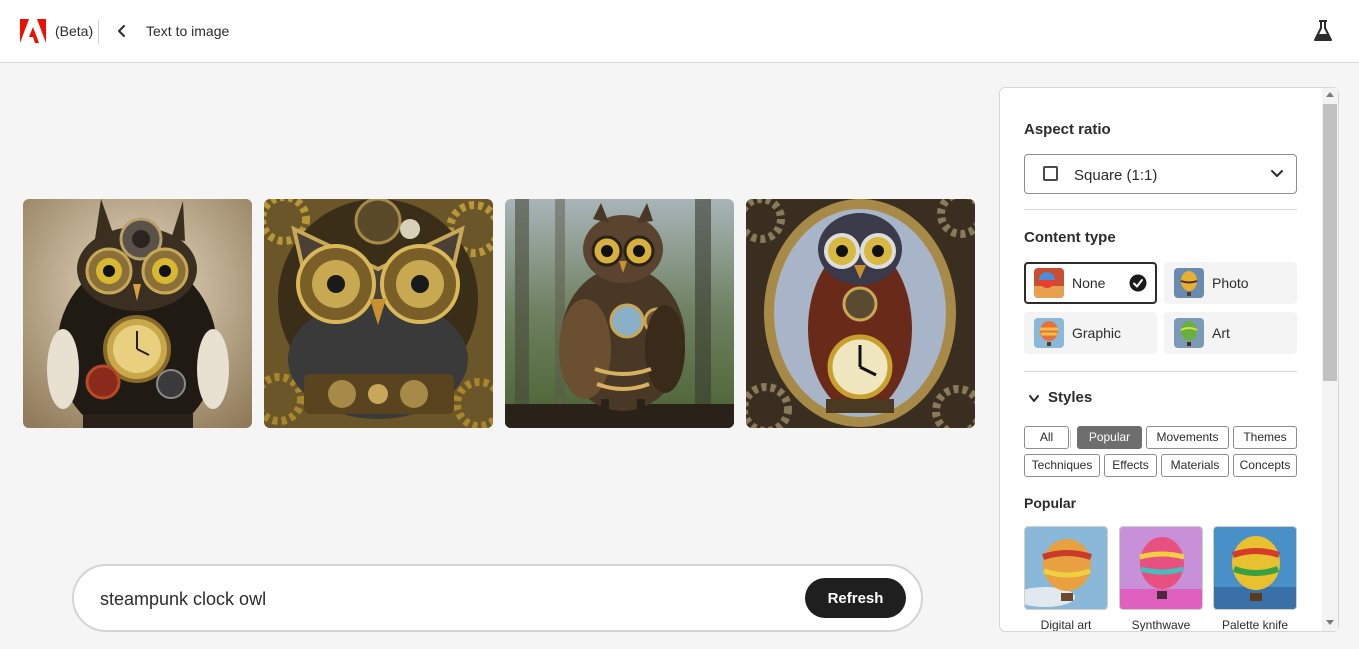 This screenshot has width=1359, height=649. Describe the element at coordinates (74, 31) in the screenshot. I see `beta-label: (Beta)` at that location.